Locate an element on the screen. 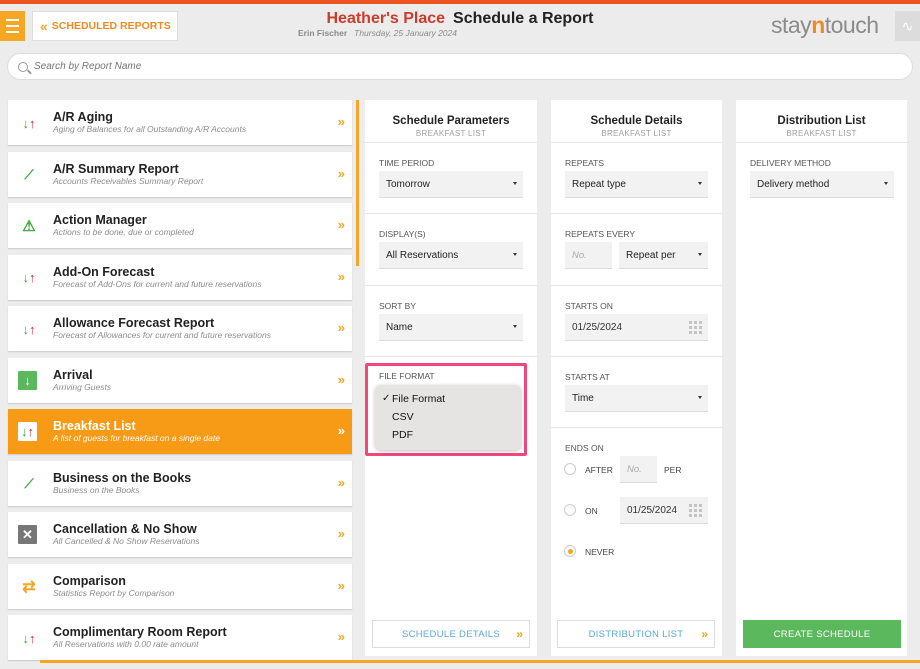 Image resolution: width=920 pixels, height=669 pixels. ends-after-radio is located at coordinates (570, 469).